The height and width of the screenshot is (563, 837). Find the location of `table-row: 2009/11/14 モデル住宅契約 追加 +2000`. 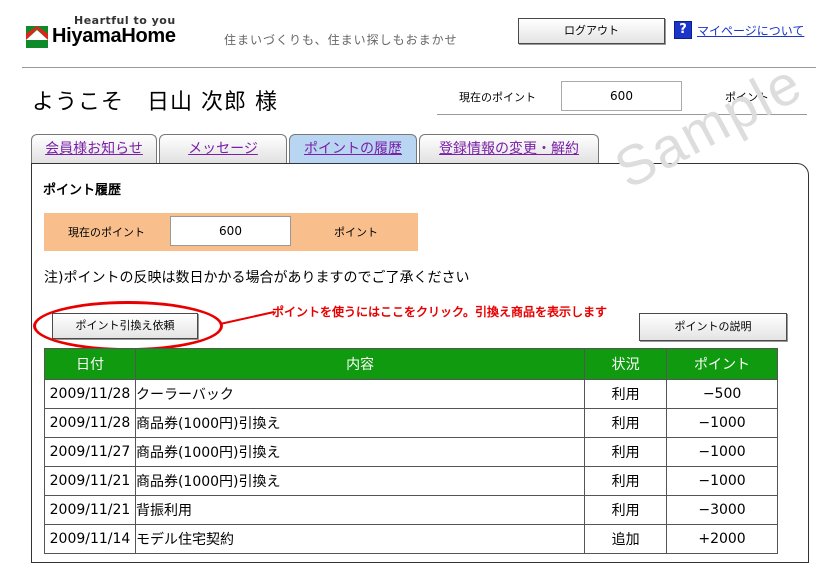

table-row: 2009/11/14 モデル住宅契約 追加 +2000 is located at coordinates (411, 539).